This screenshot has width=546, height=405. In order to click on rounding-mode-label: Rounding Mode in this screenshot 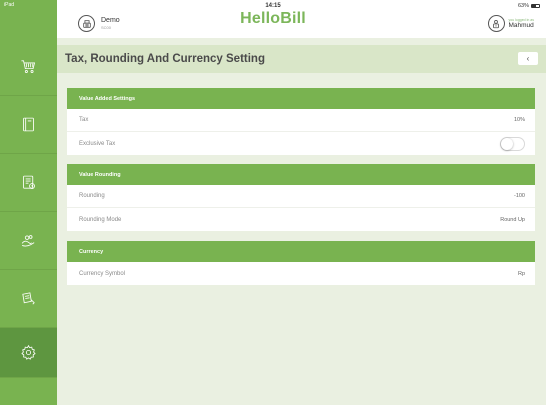, I will do `click(100, 219)`.